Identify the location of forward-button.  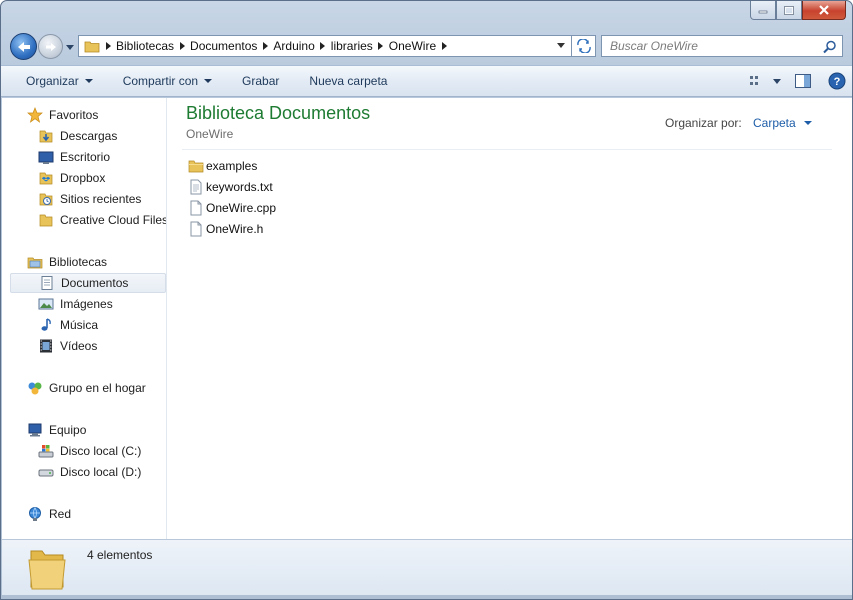
(50, 46).